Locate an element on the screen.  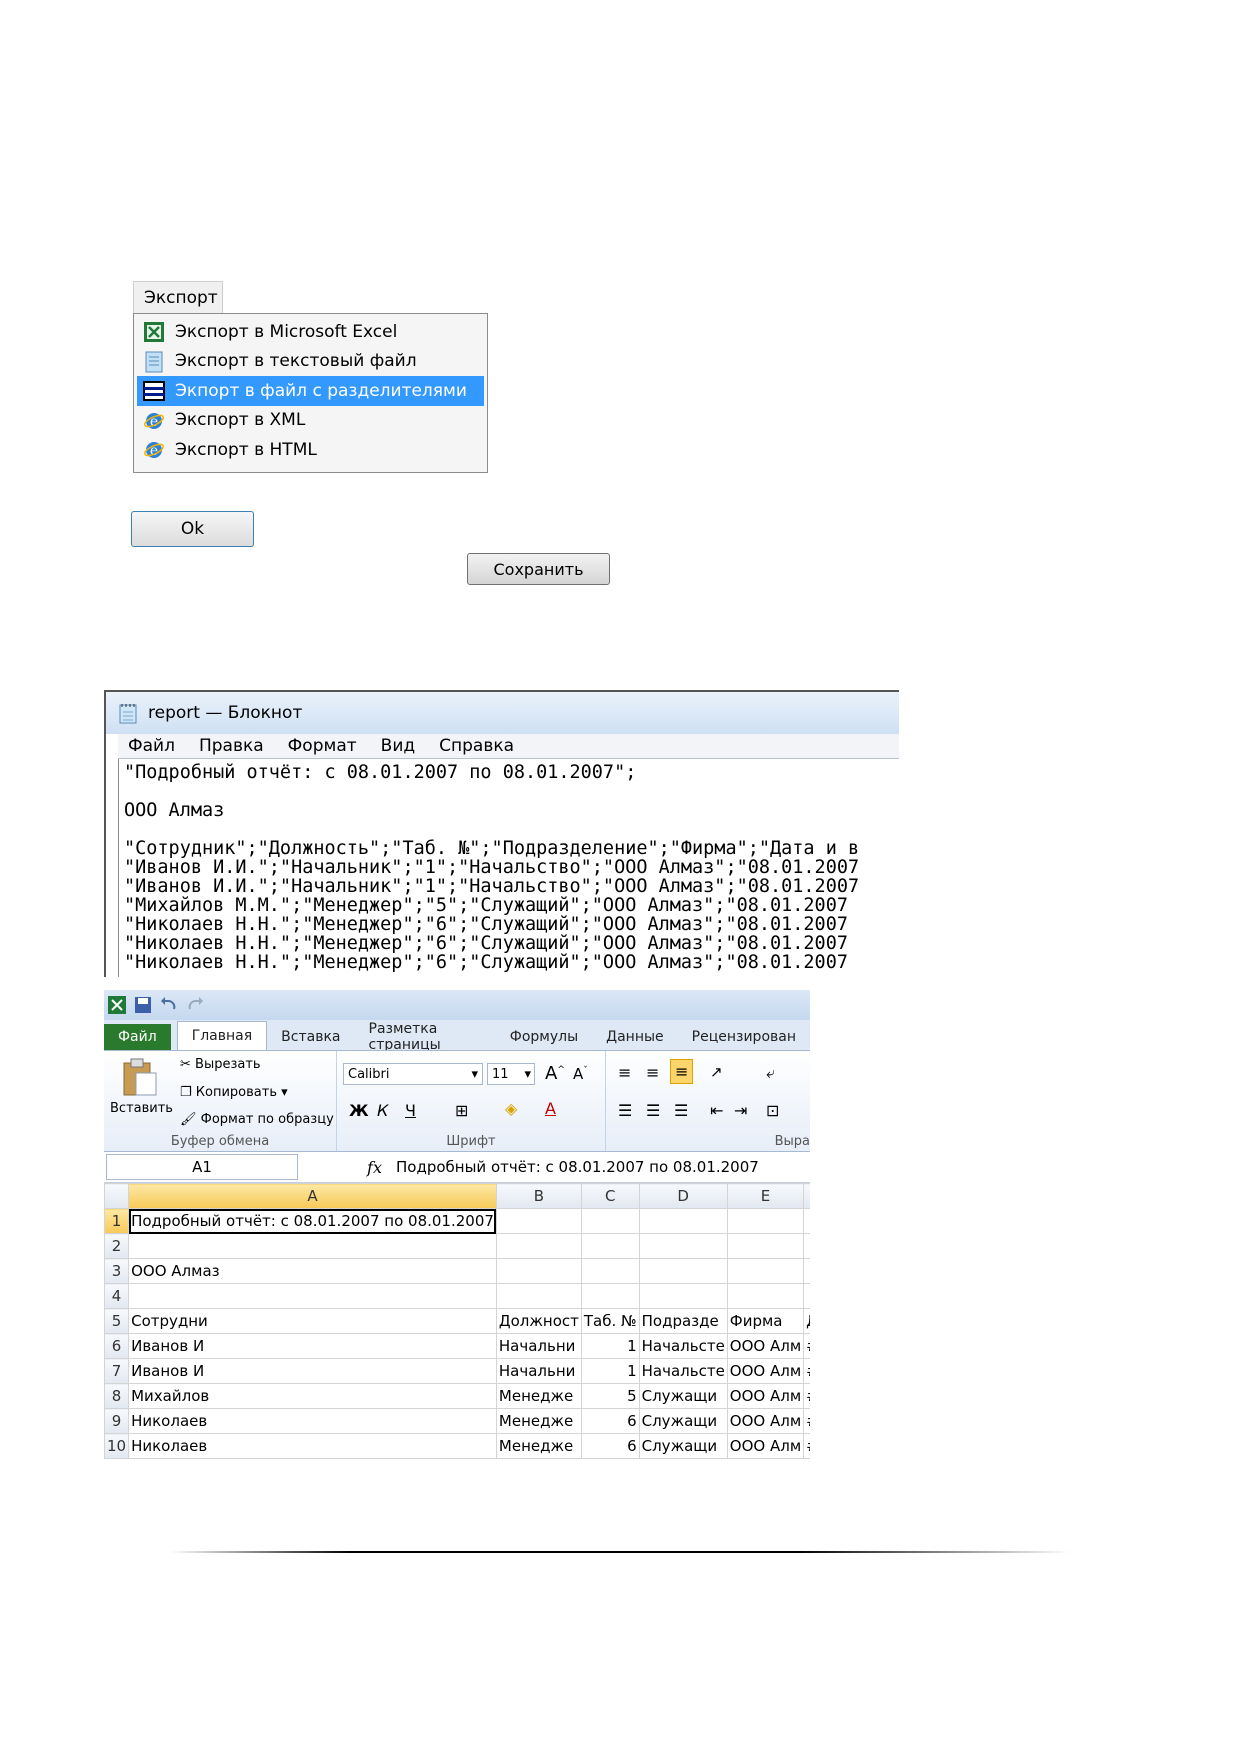
merge-cells-icon: ⊡ is located at coordinates (772, 1110).